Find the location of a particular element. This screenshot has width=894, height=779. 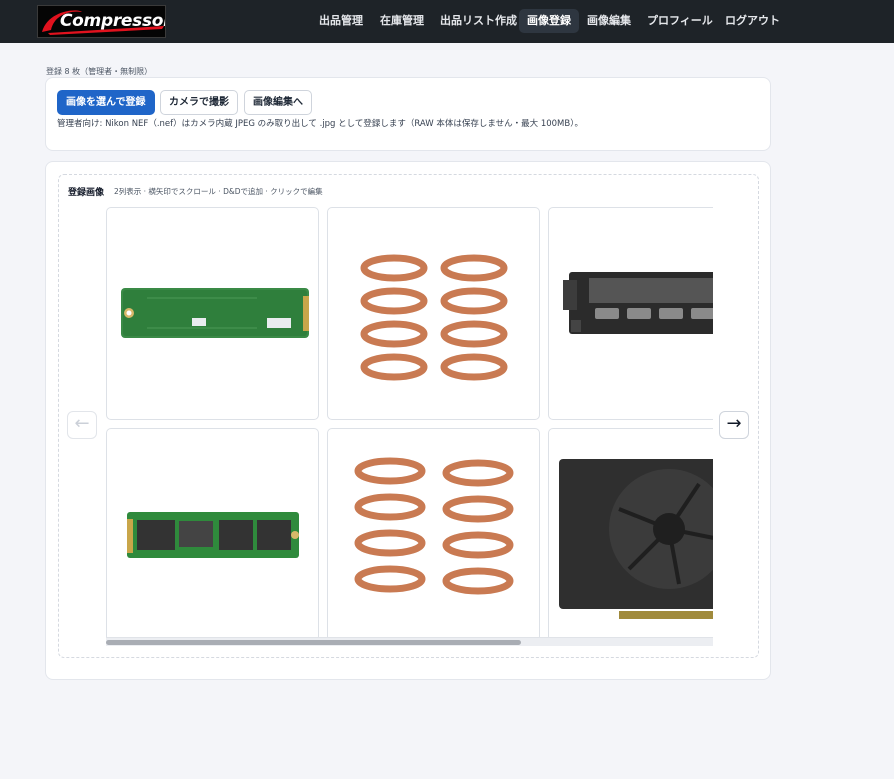

ssd-front-image is located at coordinates (213, 535).